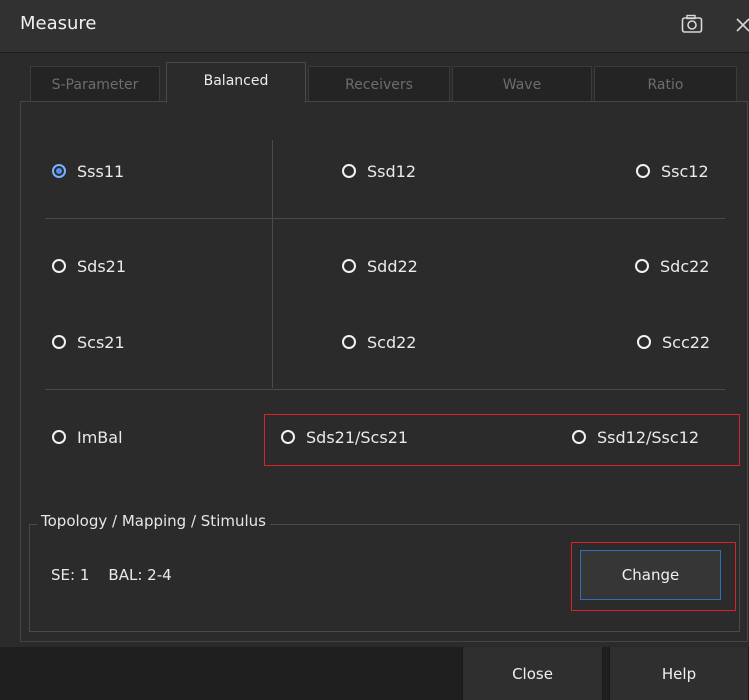  Describe the element at coordinates (357, 437) in the screenshot. I see `option-label: Sds21/Scs21` at that location.